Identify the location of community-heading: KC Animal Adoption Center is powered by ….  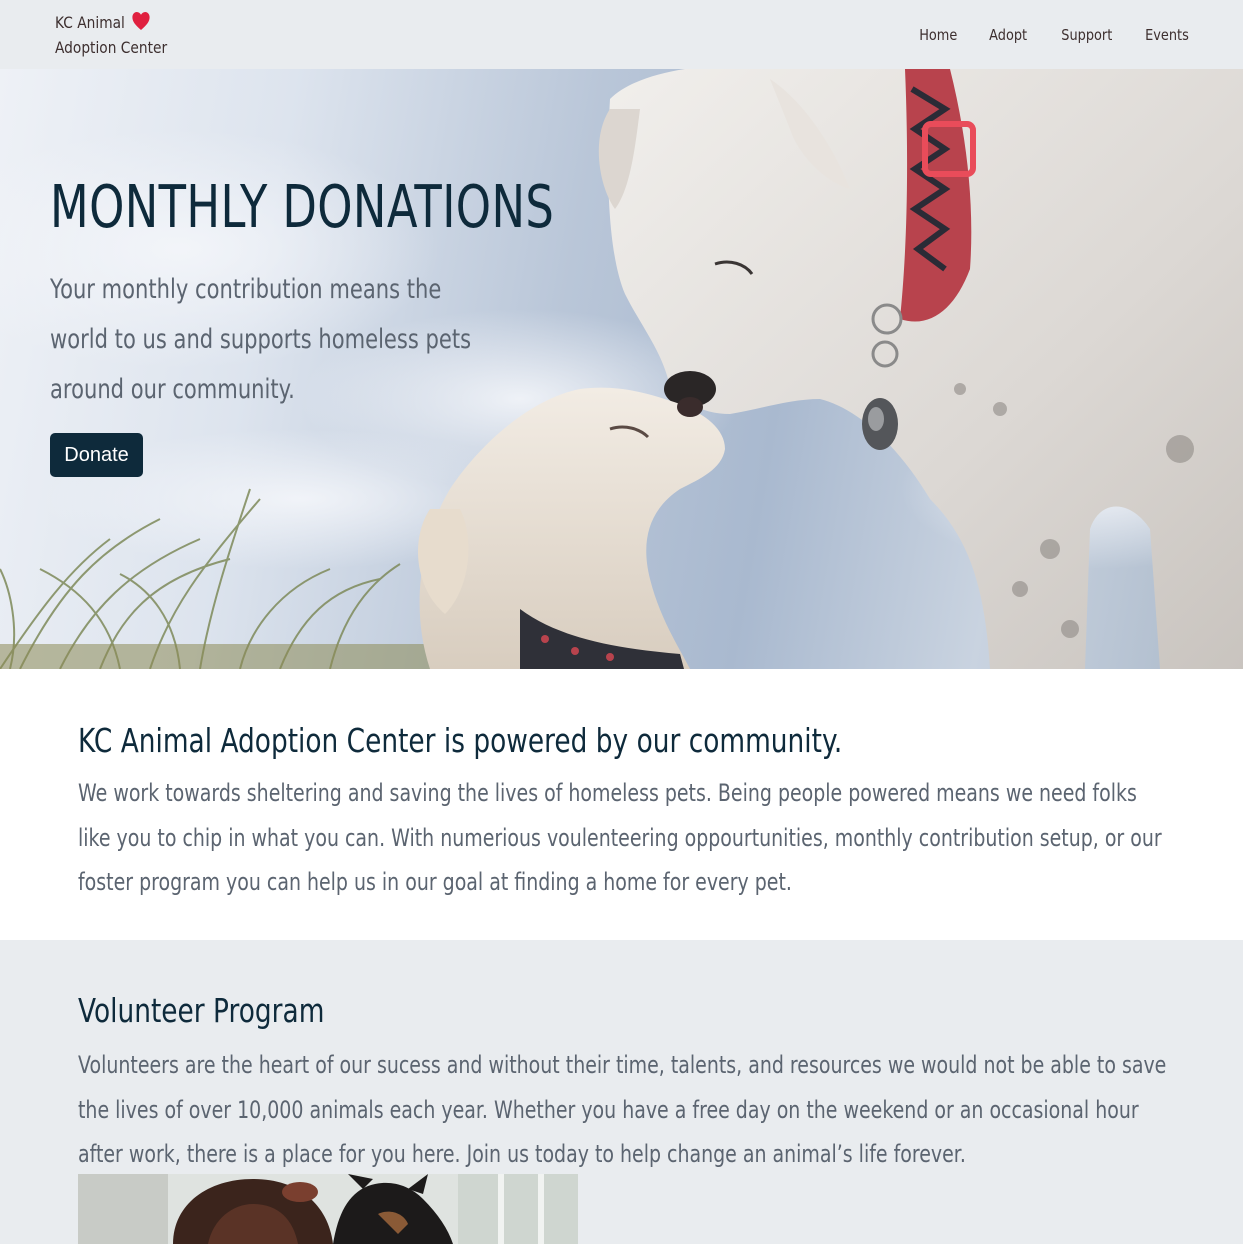
(460, 740).